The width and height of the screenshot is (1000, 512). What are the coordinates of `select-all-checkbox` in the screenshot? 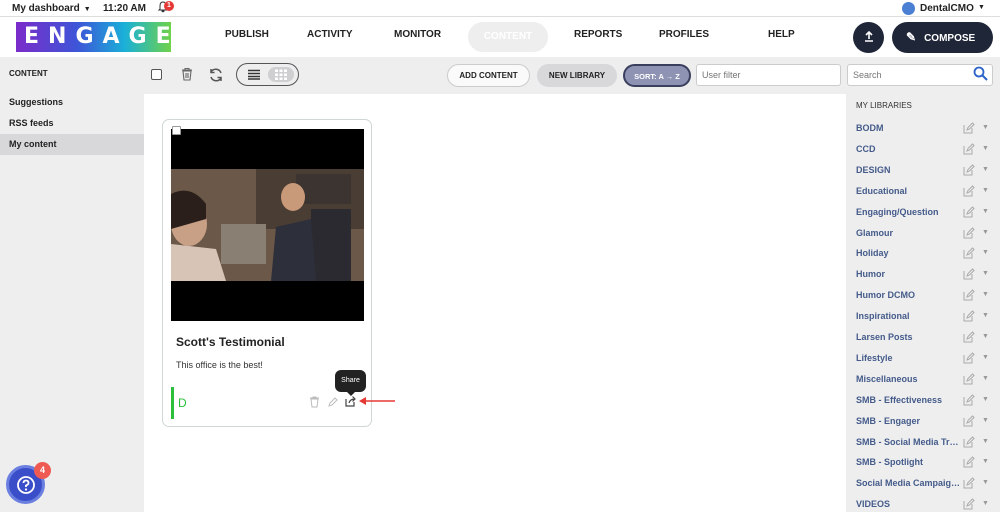 It's located at (156, 74).